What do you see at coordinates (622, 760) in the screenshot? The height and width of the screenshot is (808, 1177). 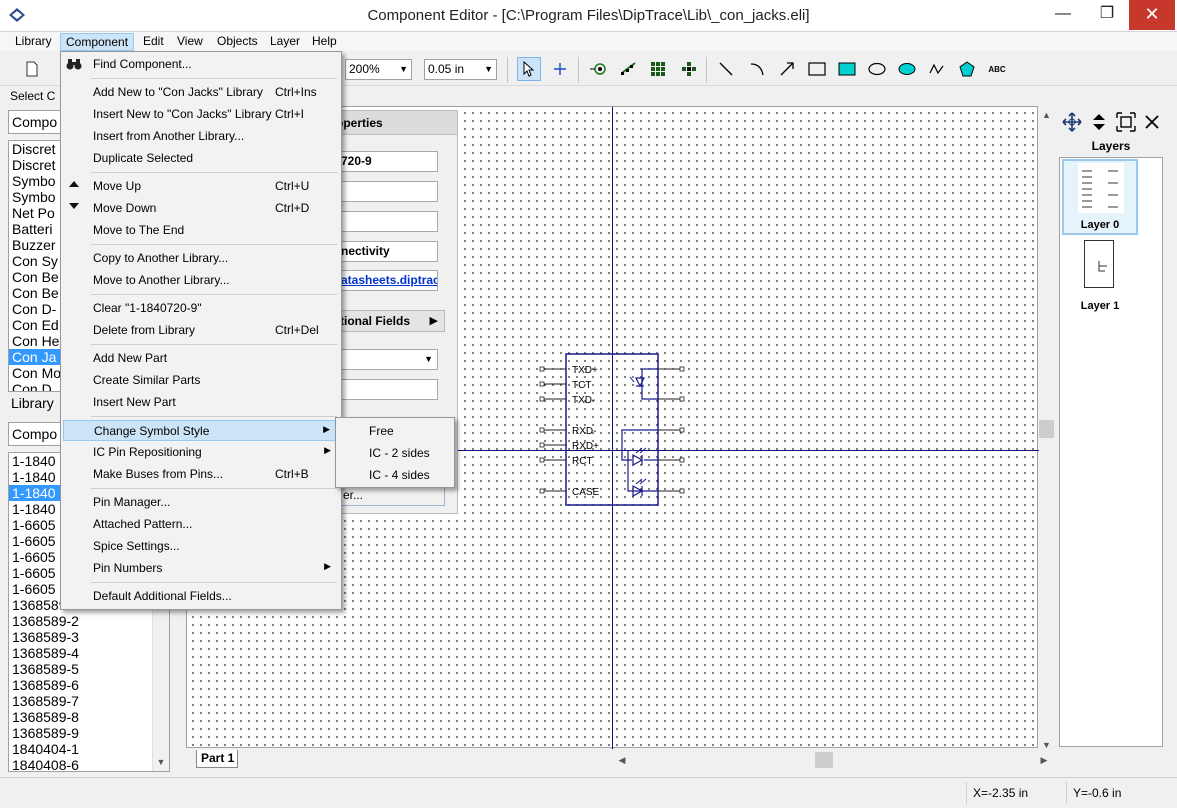 I see `scroll-left-icon: ◀` at bounding box center [622, 760].